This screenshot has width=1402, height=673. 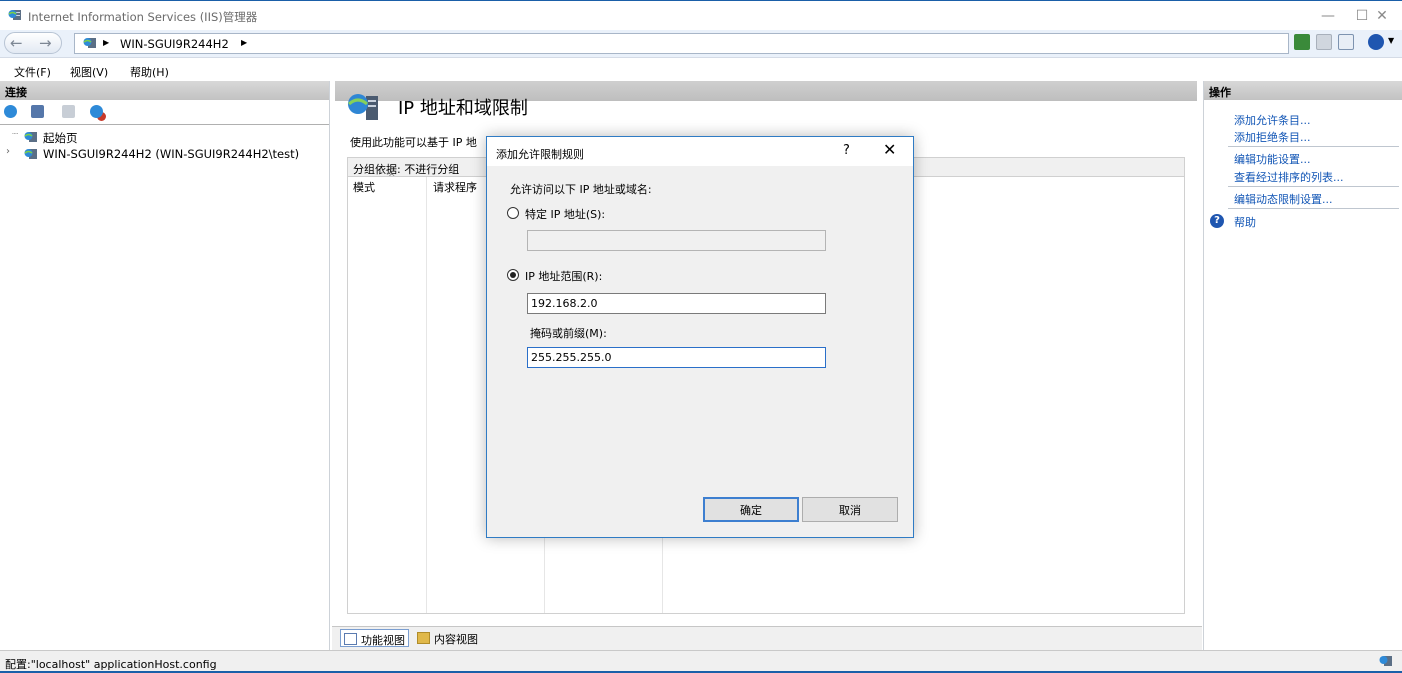 I want to click on content-view-icon, so click(x=423, y=638).